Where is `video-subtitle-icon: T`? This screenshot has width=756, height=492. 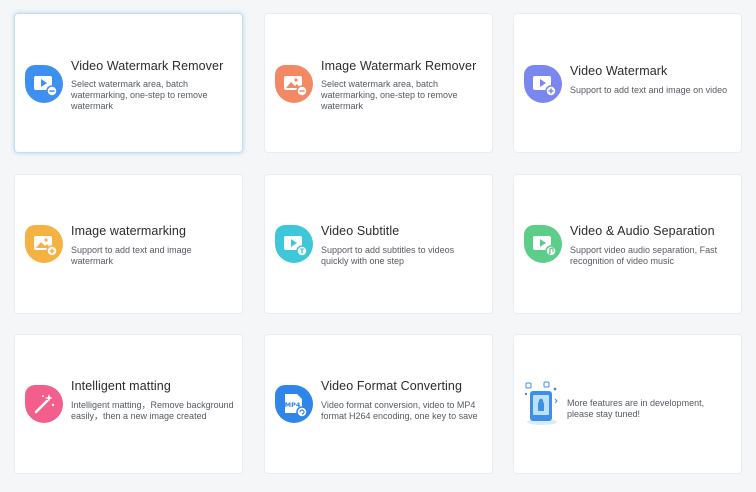 video-subtitle-icon: T is located at coordinates (294, 244).